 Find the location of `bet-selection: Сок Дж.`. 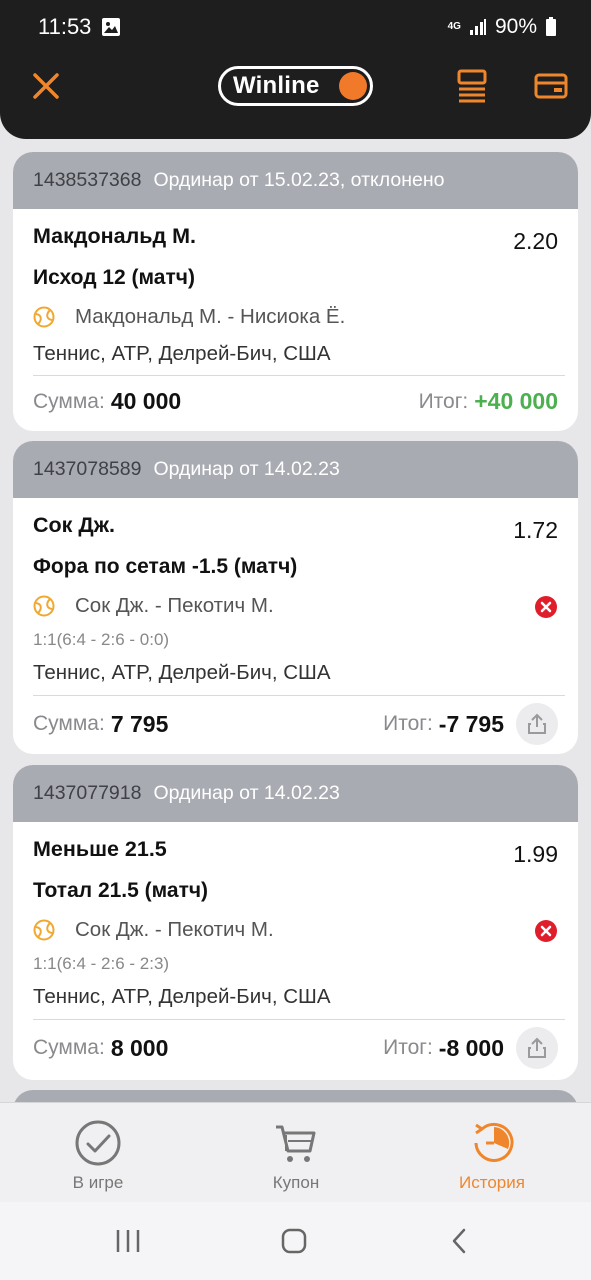

bet-selection: Сок Дж. is located at coordinates (74, 525).